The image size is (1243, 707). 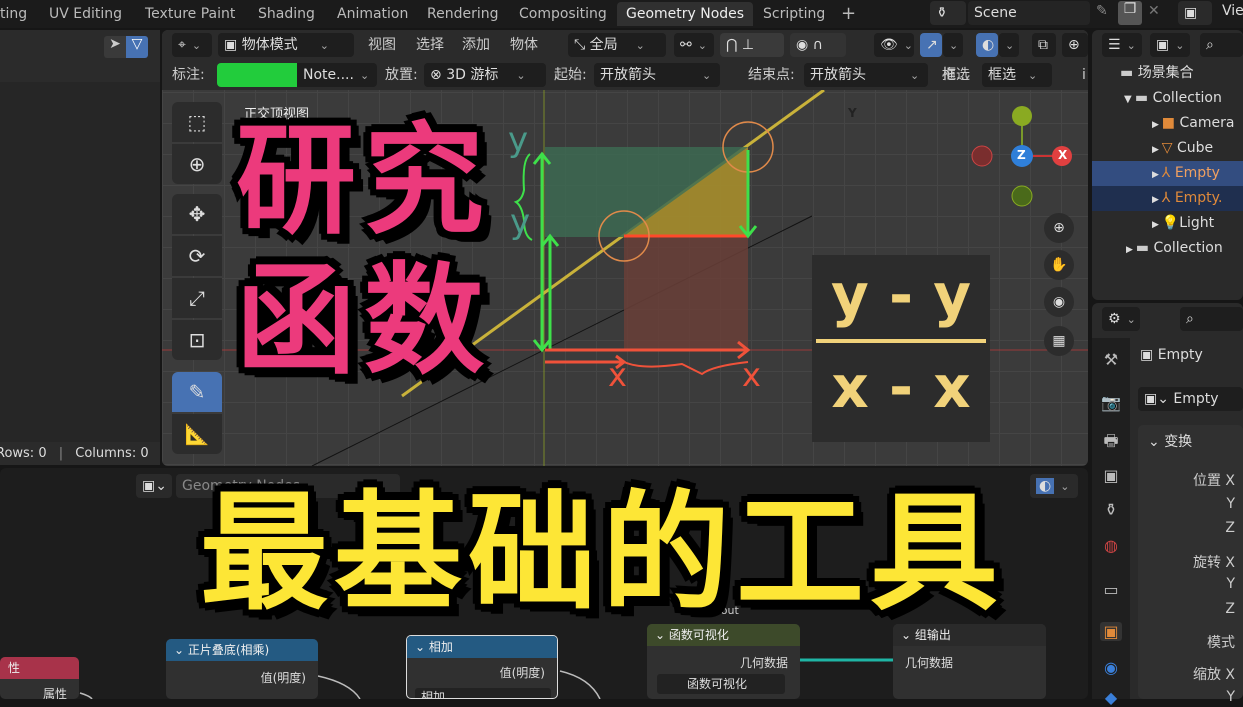 I want to click on object-data-selector: ▣⌄ Empty, so click(x=1190, y=399).